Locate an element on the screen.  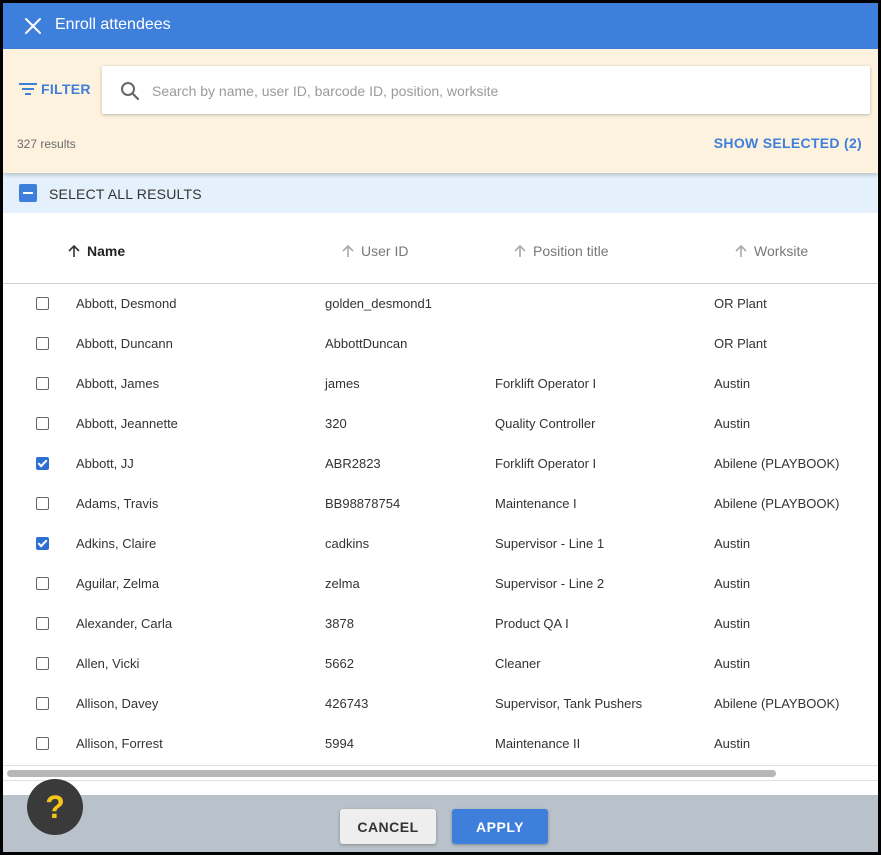
cell-user-id: james is located at coordinates (342, 383).